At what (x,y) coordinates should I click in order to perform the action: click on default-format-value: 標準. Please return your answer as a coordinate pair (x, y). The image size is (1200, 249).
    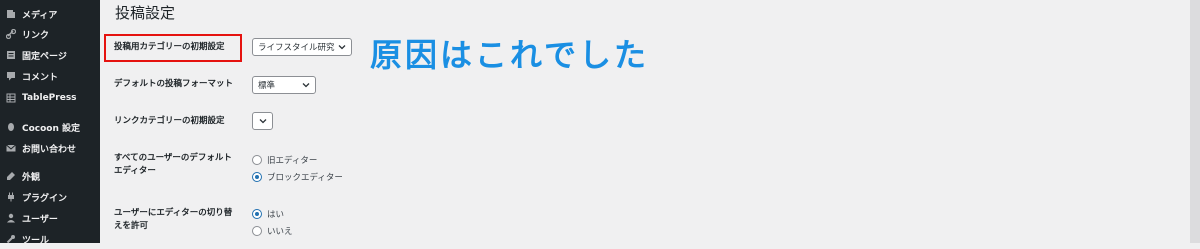
    Looking at the image, I should click on (267, 86).